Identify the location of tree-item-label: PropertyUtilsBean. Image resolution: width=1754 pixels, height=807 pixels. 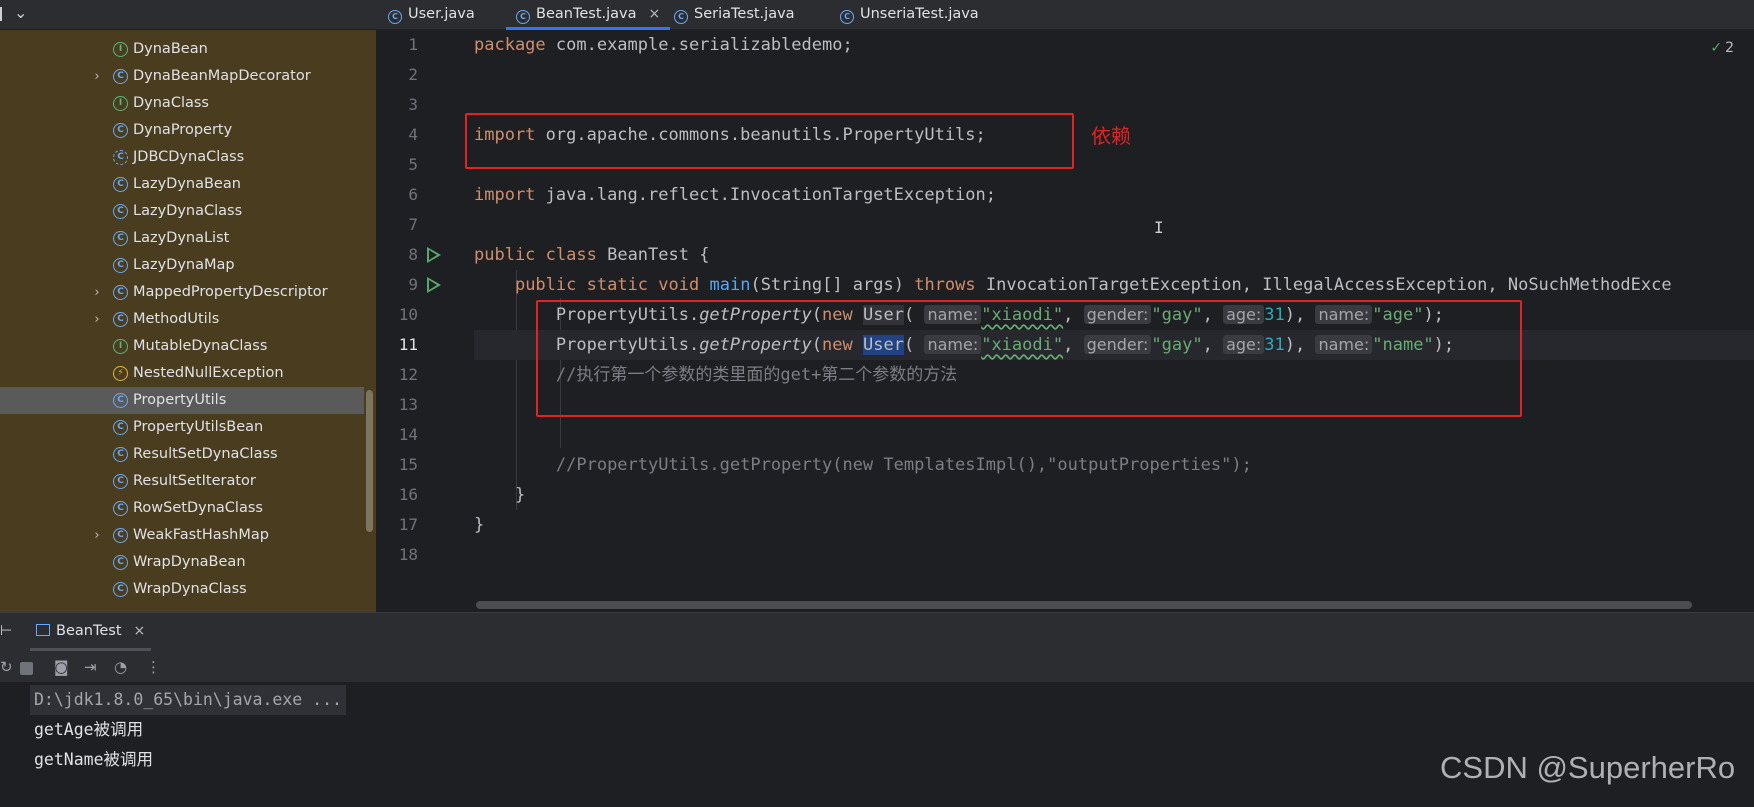
(198, 427).